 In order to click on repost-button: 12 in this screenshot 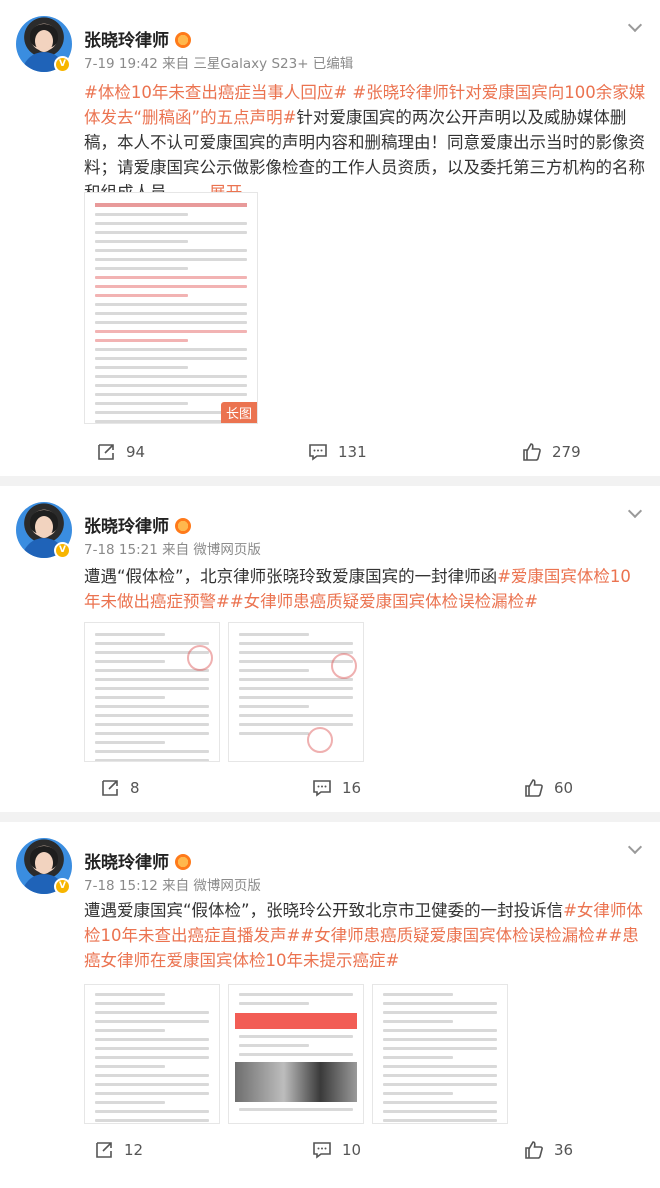, I will do `click(118, 1150)`.